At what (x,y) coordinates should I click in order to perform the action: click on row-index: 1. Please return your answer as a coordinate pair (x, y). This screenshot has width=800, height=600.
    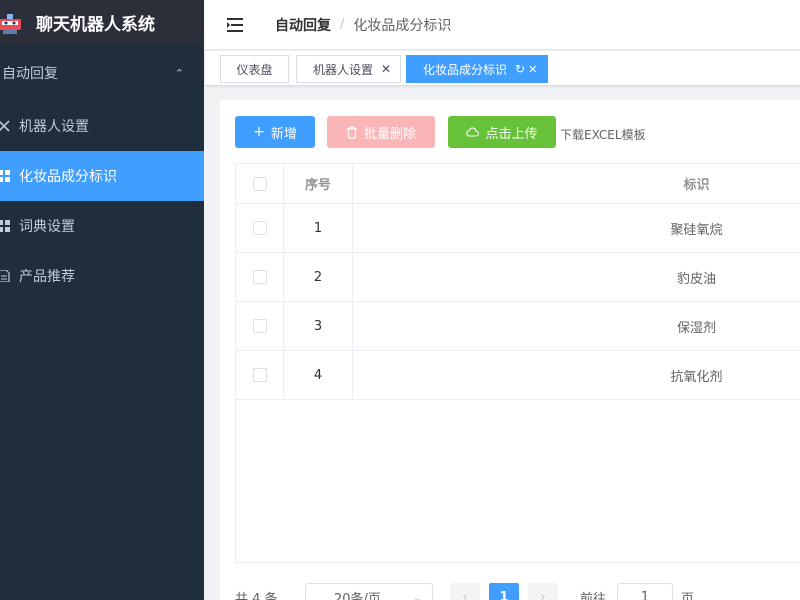
    Looking at the image, I should click on (318, 228).